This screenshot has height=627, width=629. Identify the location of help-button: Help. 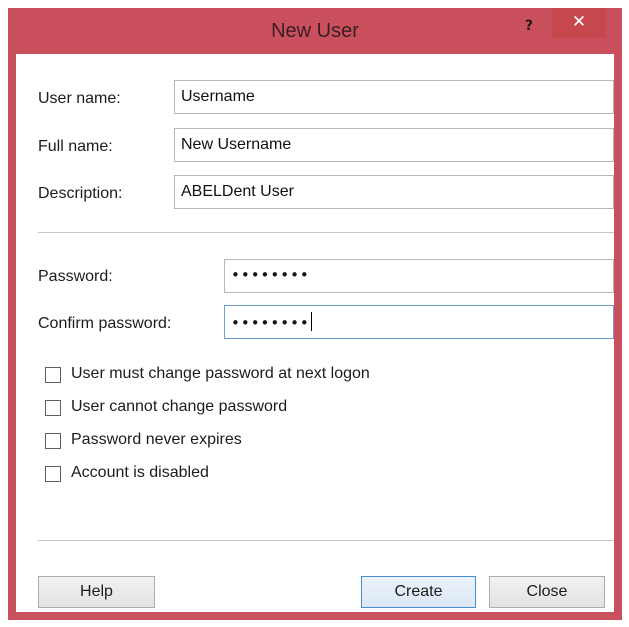
(96, 592).